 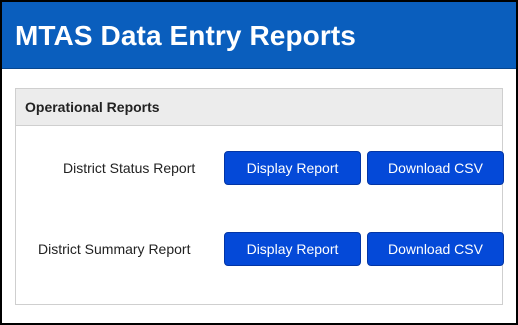 I want to click on district-status-download-csv-button: Download CSV, so click(x=435, y=168).